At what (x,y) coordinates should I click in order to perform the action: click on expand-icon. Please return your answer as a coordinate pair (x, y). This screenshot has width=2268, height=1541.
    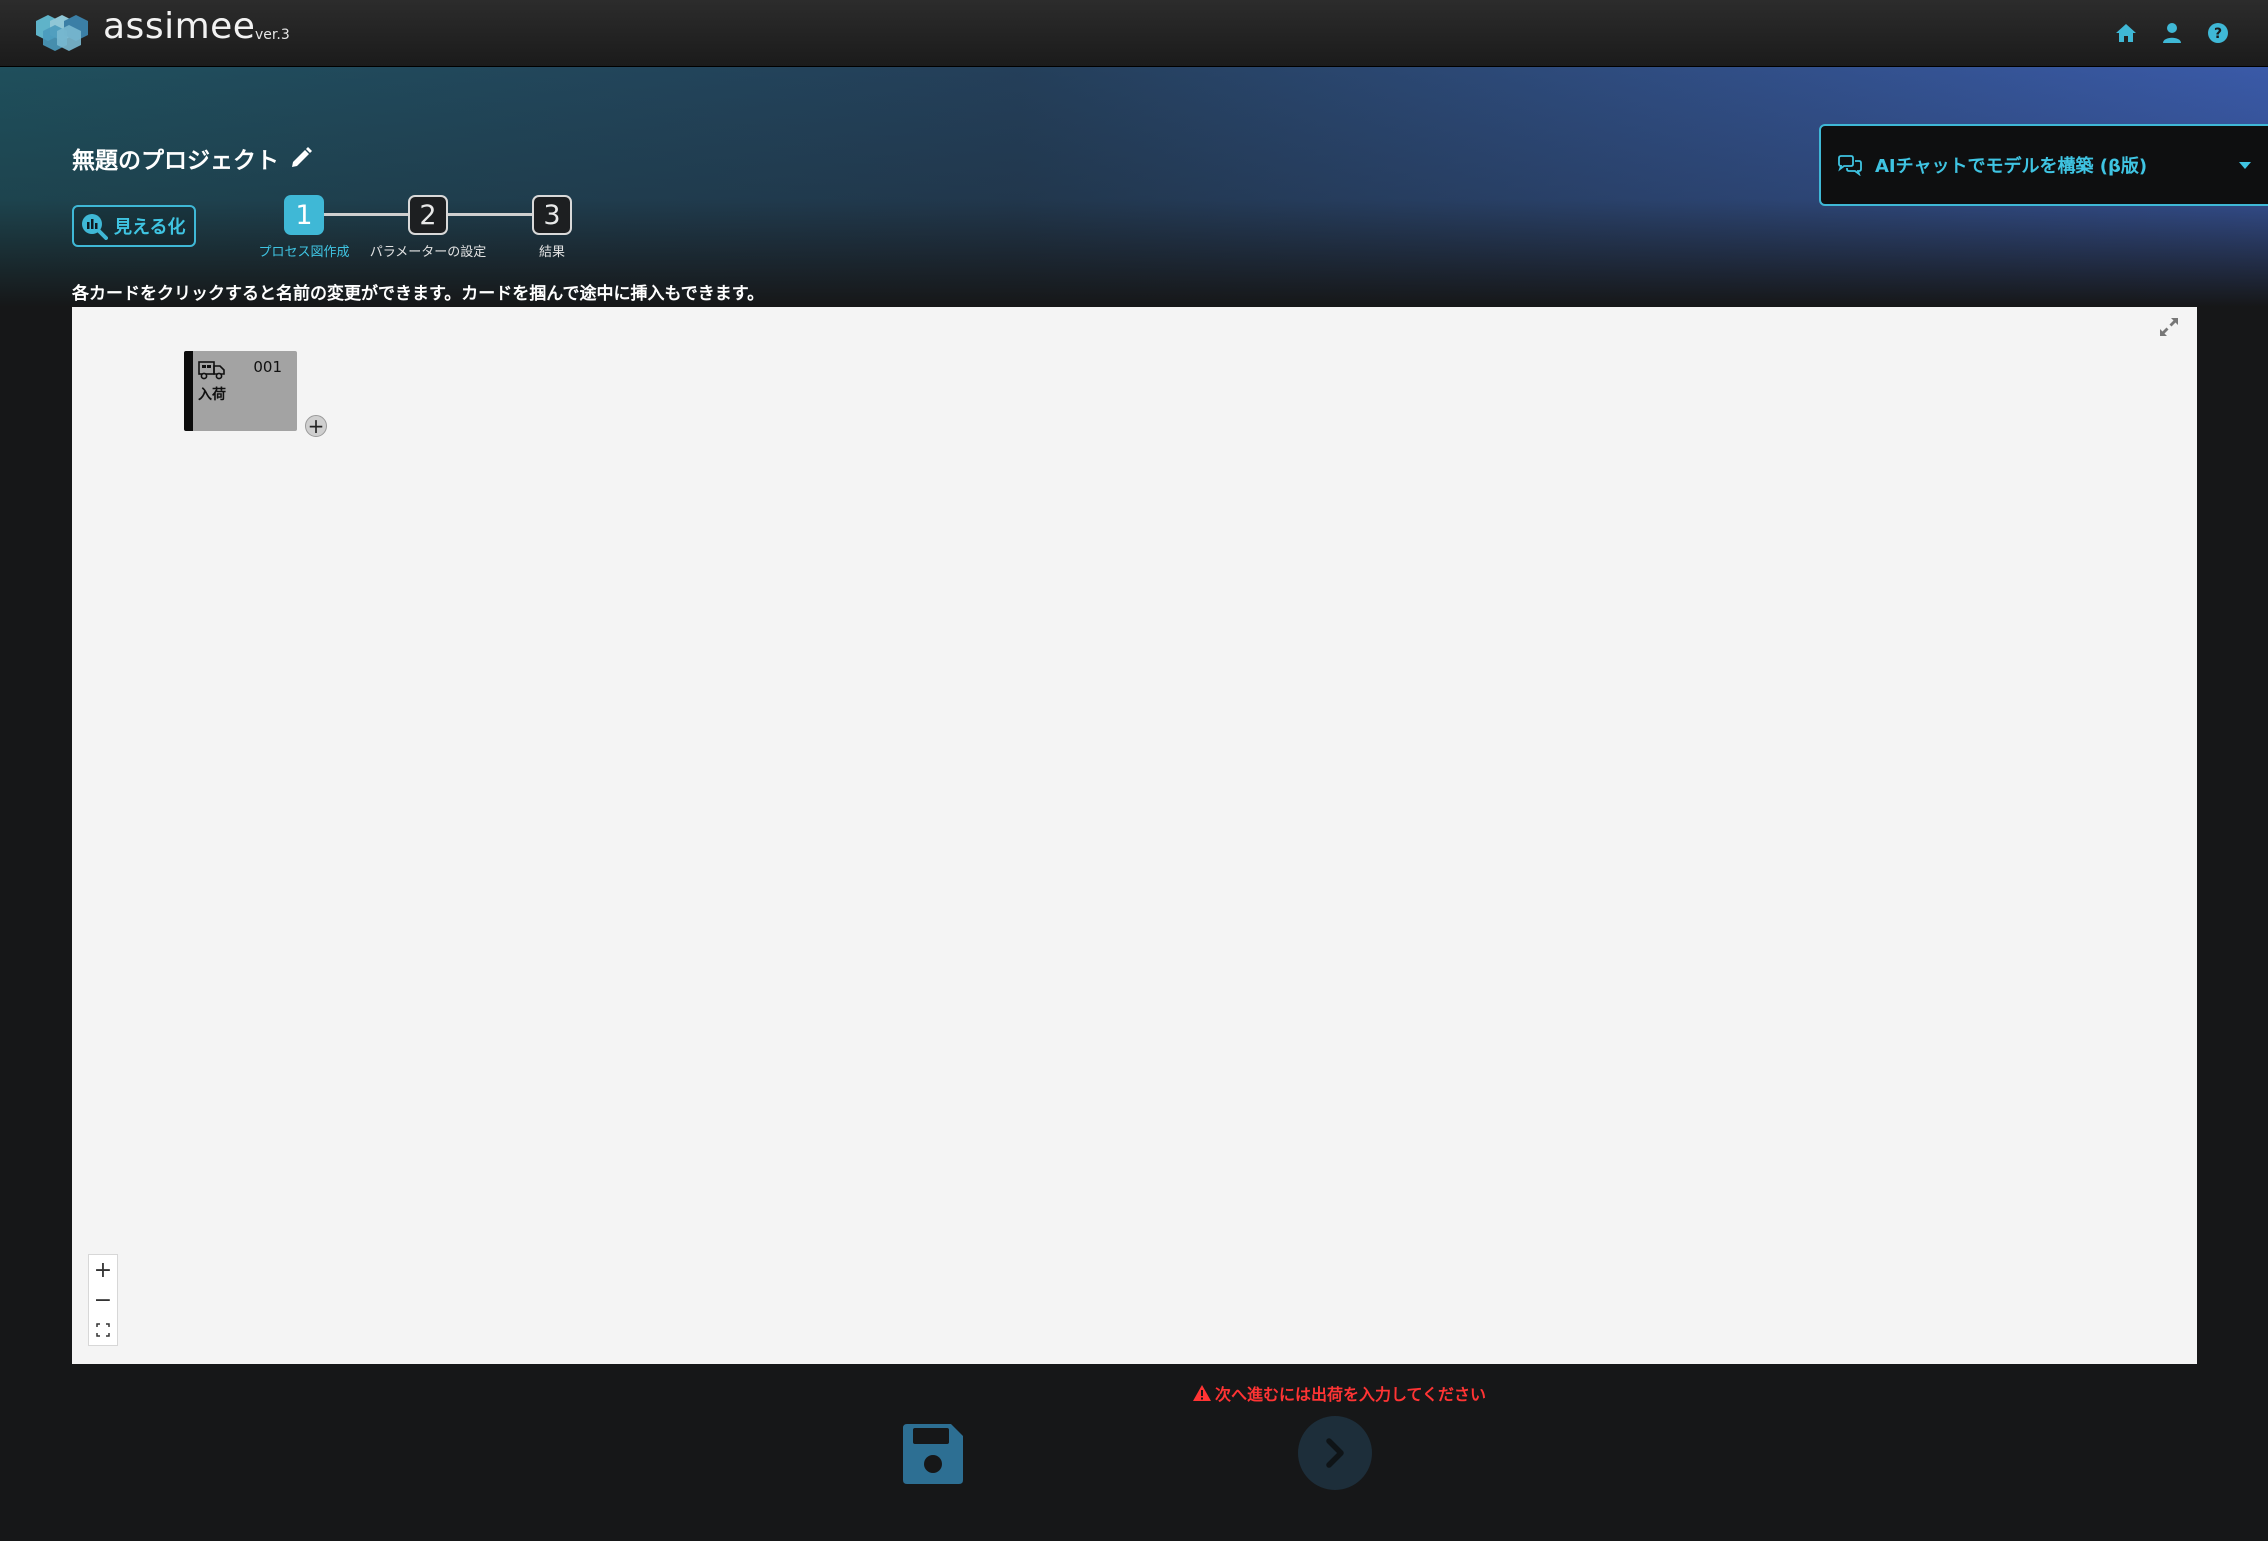
    Looking at the image, I should click on (2169, 327).